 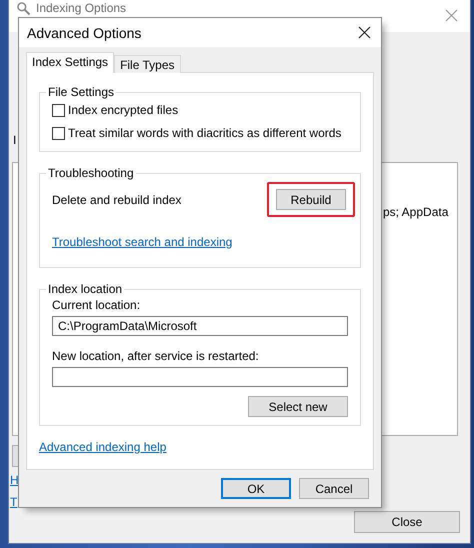 I want to click on help-link: Advanced indexing help, so click(x=102, y=447).